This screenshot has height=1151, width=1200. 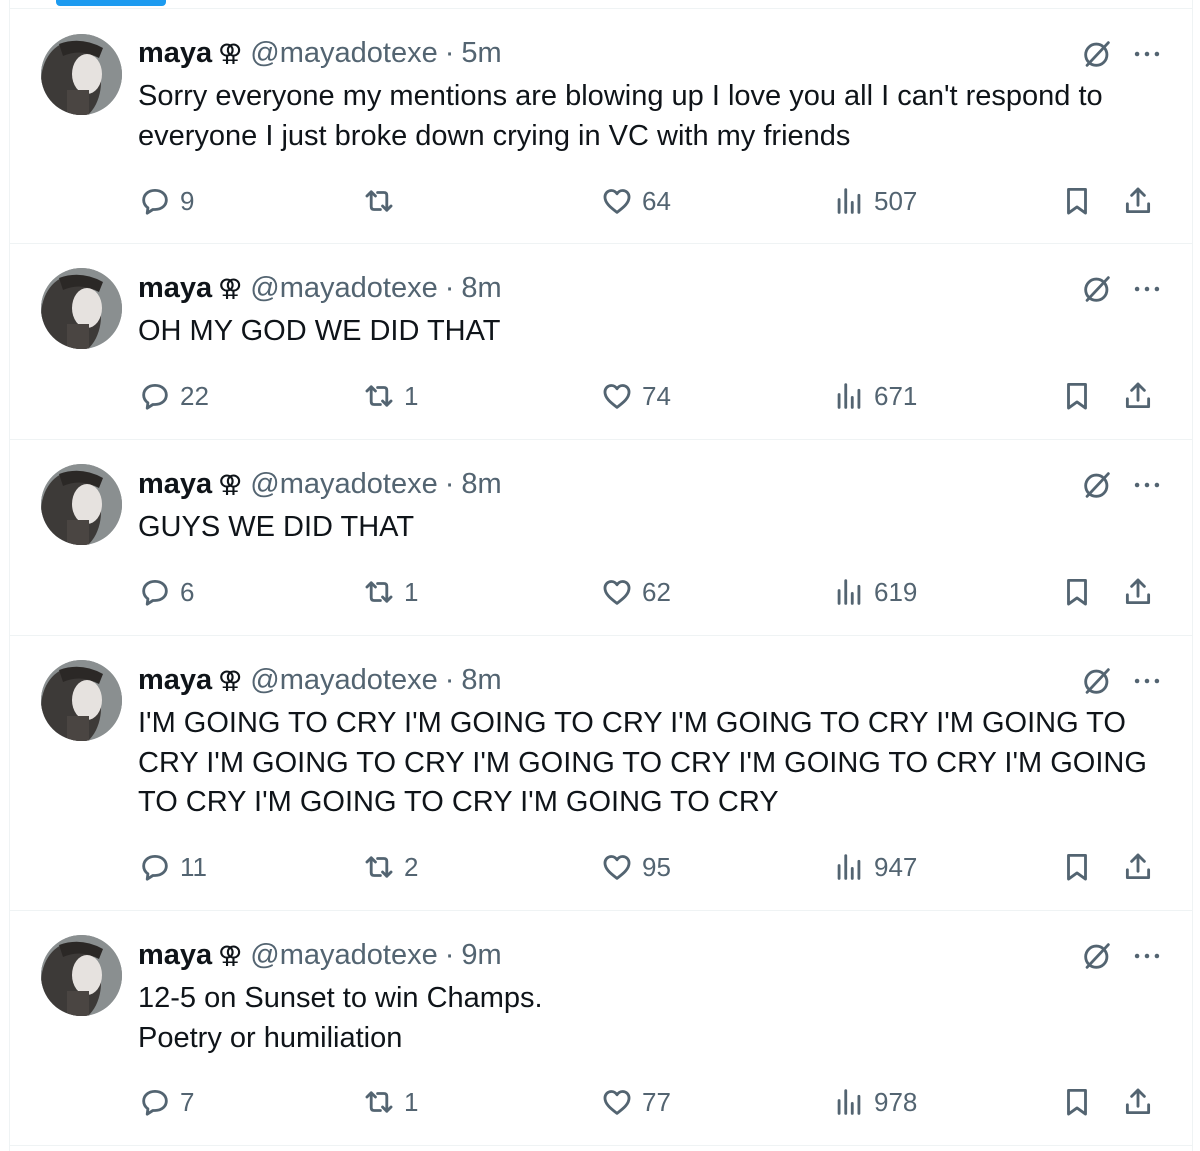 What do you see at coordinates (635, 396) in the screenshot?
I see `like-button: 74` at bounding box center [635, 396].